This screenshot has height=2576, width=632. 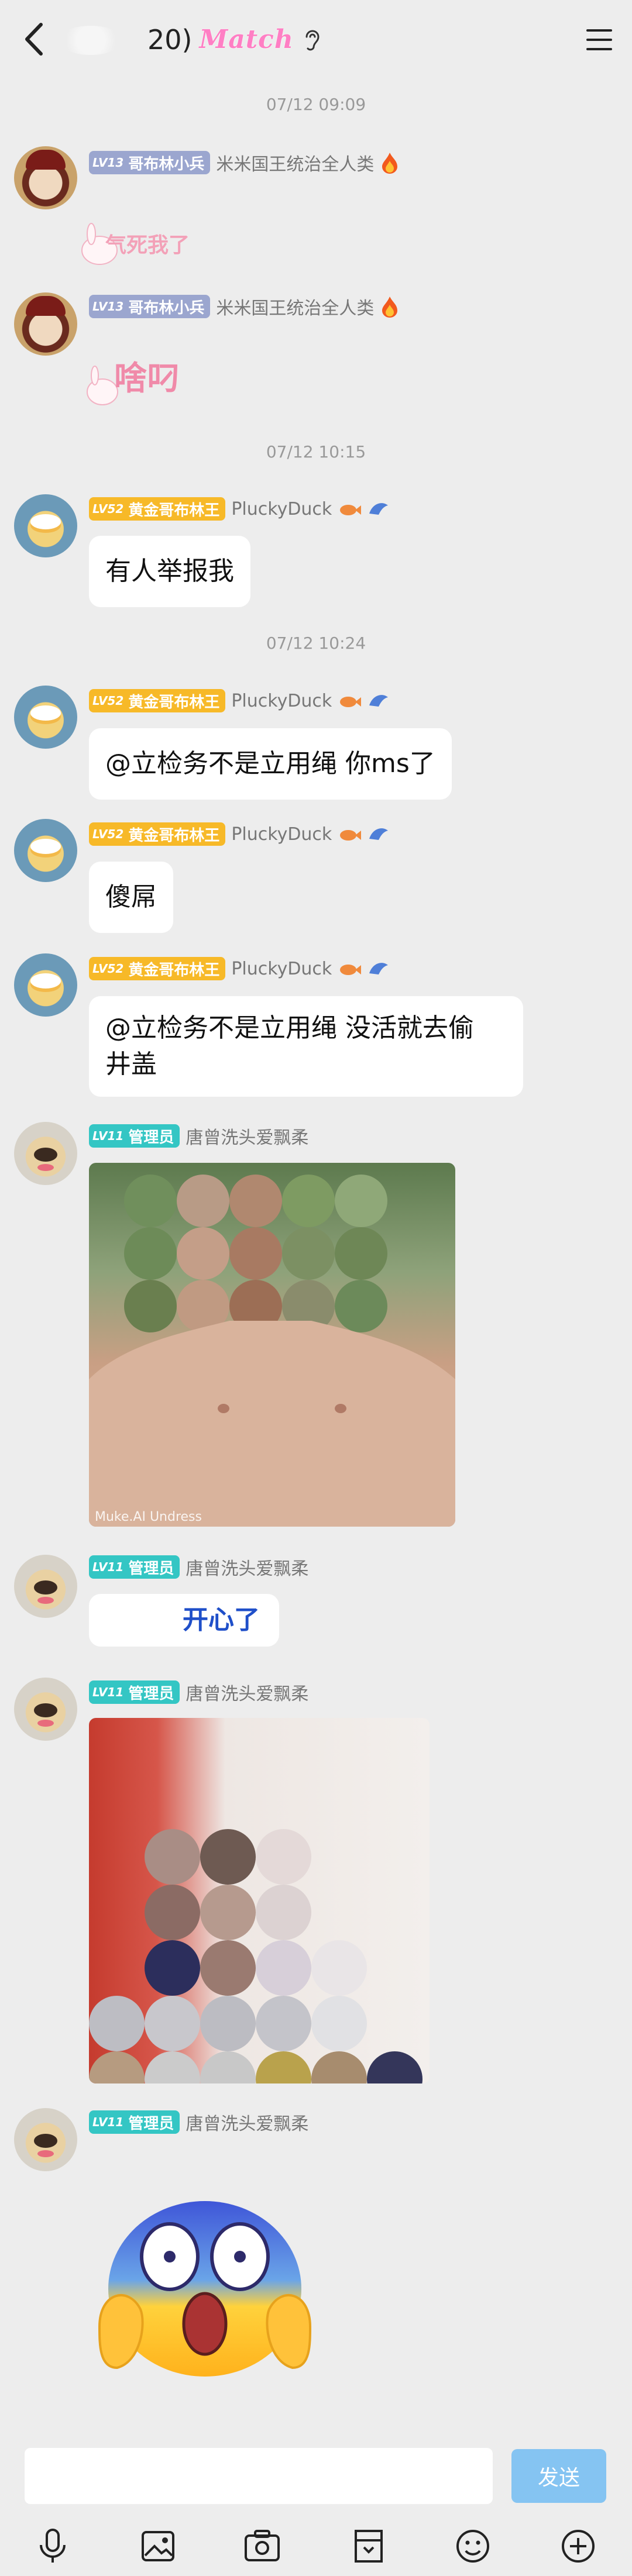 I want to click on screaming-emoji-icon, so click(x=205, y=2285).